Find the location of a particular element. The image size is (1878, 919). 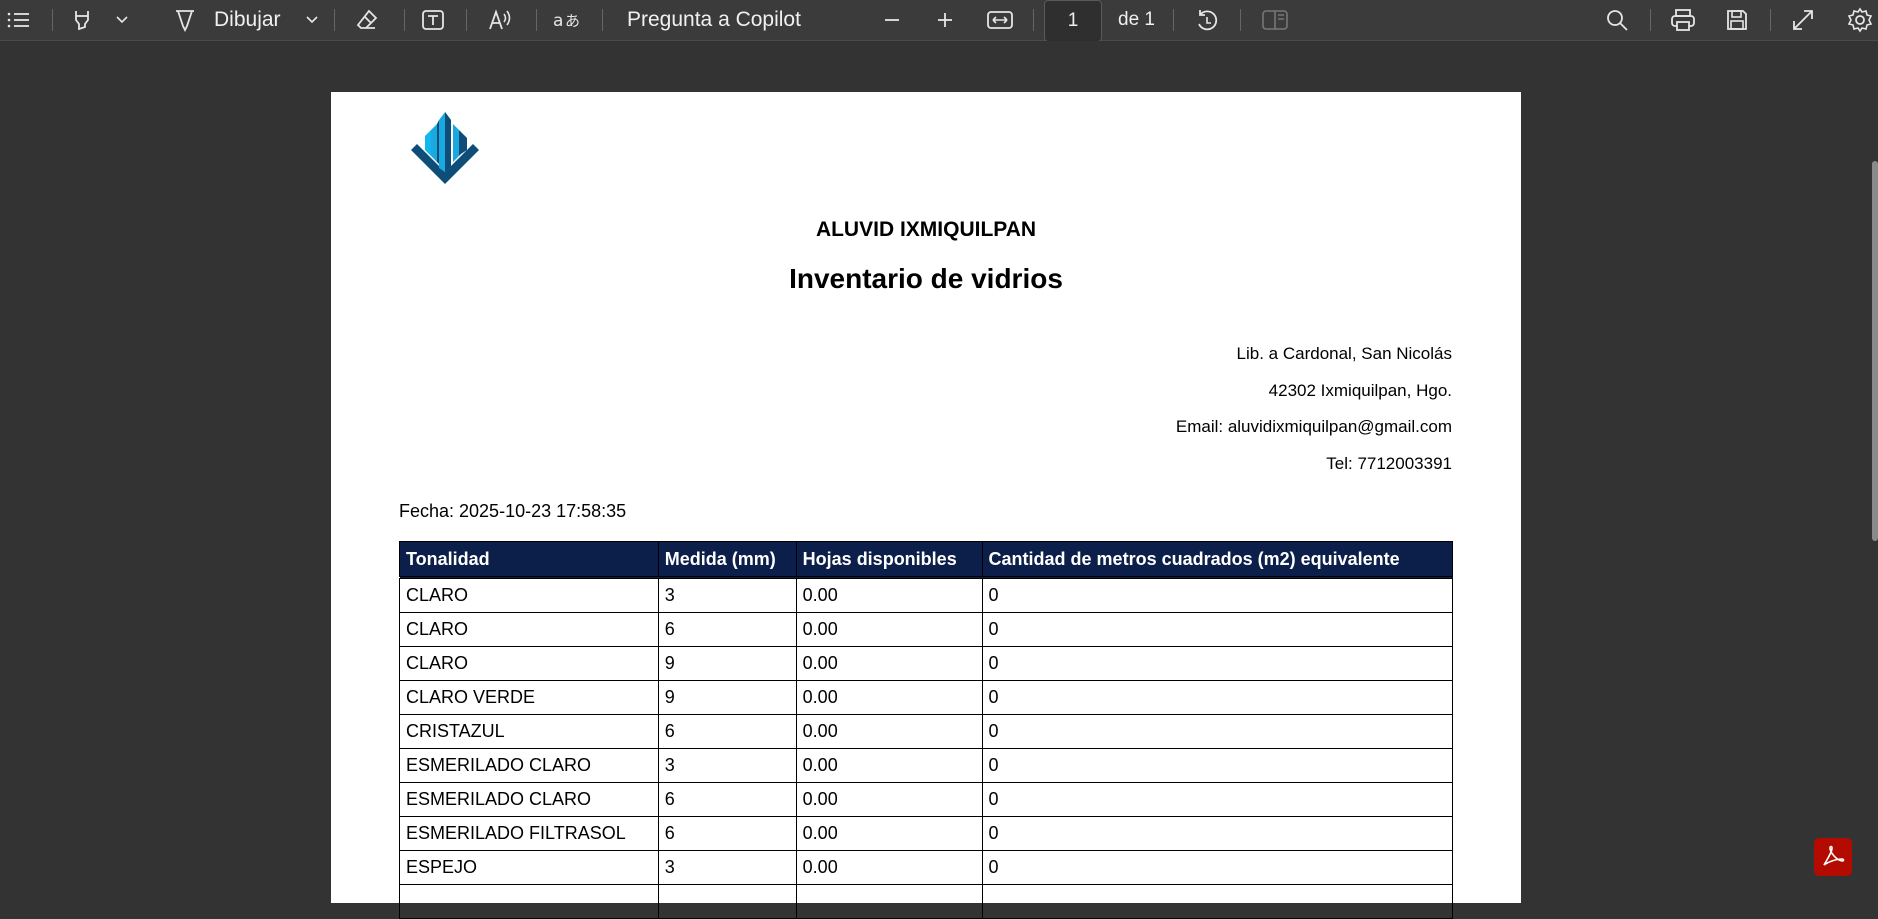

table-row: CLARO 3 0.00 0 is located at coordinates (926, 595).